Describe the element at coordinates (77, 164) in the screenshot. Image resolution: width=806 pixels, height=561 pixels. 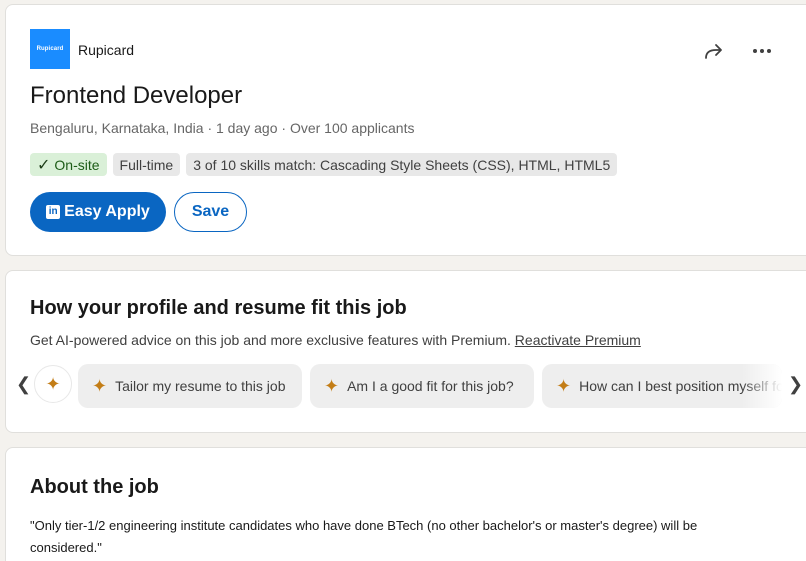
I see `onsite-label: On-site` at that location.